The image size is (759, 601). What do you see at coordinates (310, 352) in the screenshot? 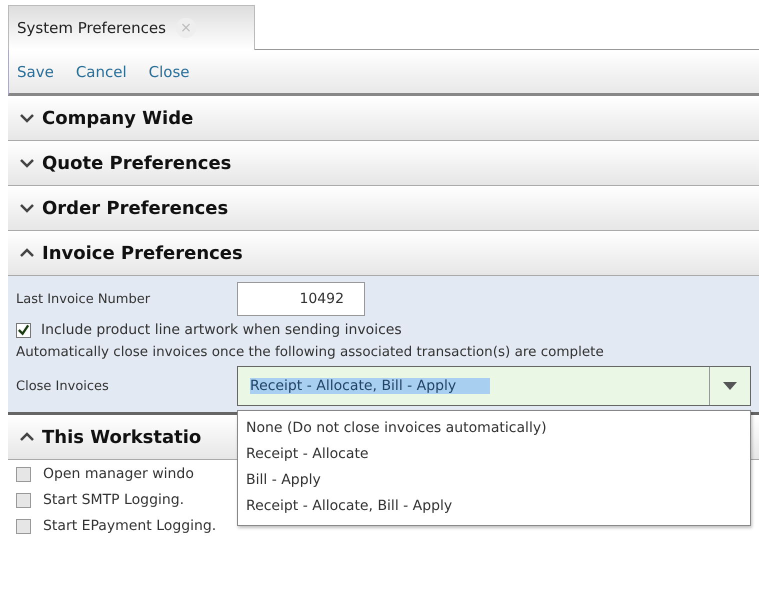
I see `description-text: Automatically close invoices once the following associated transaction(s) are complete` at bounding box center [310, 352].